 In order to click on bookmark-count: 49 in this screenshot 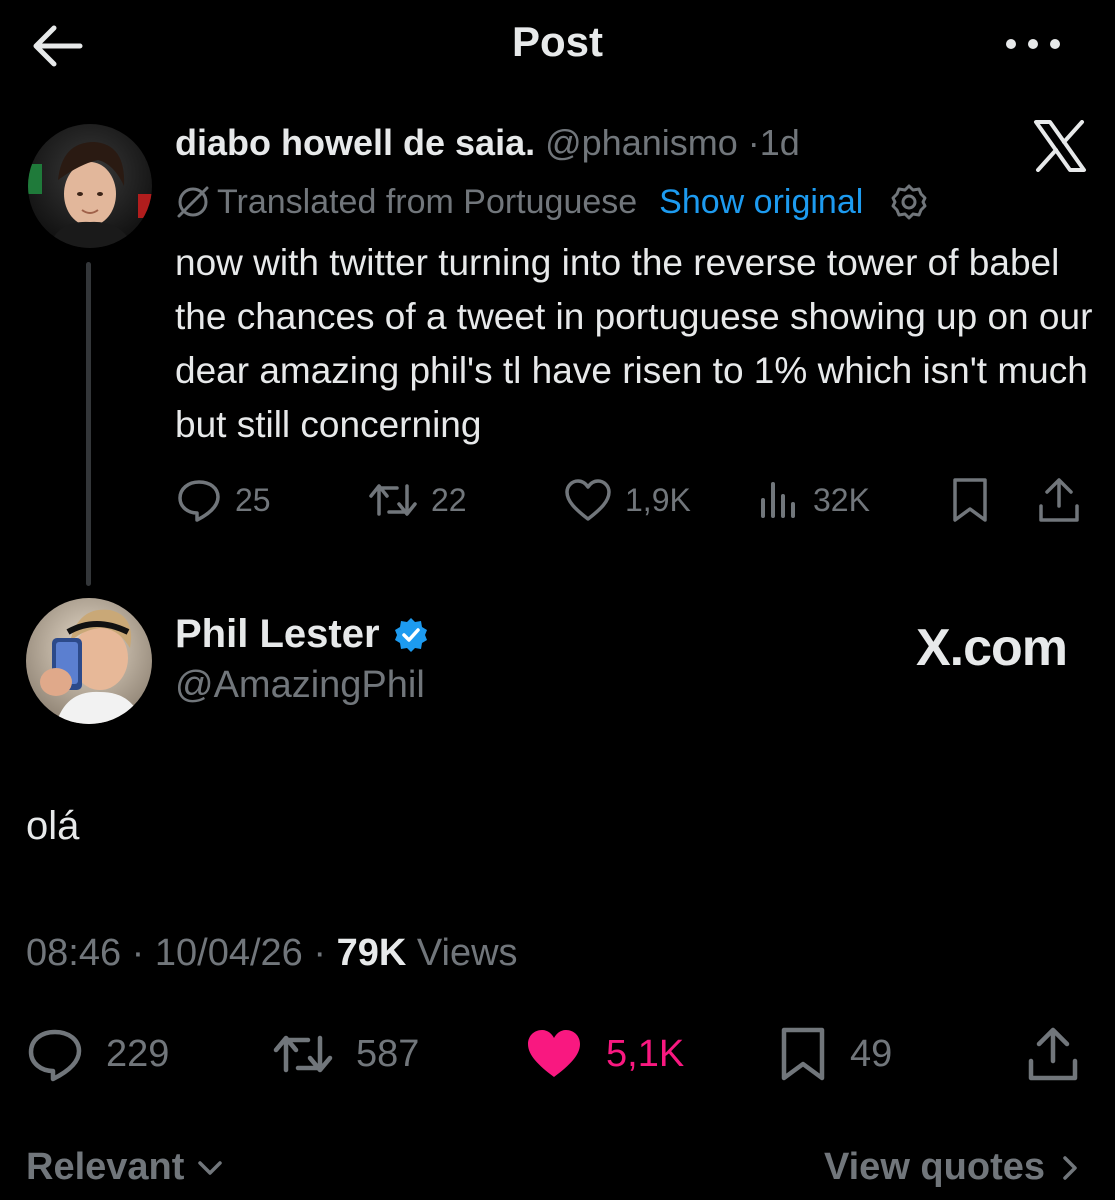, I will do `click(871, 1053)`.